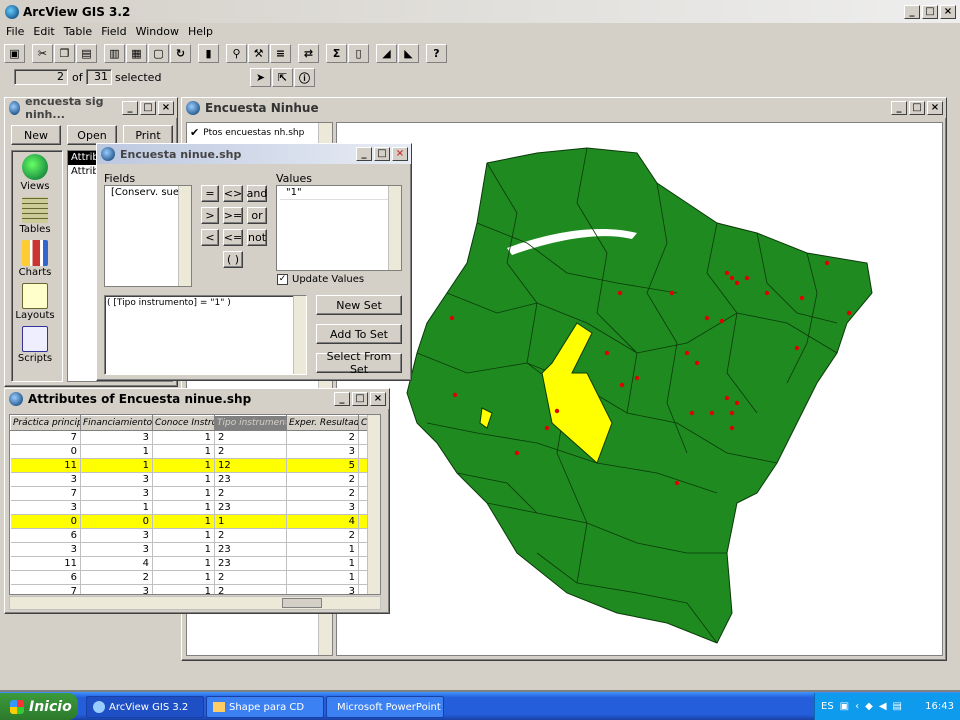 This screenshot has height=720, width=960. Describe the element at coordinates (282, 279) in the screenshot. I see `update-values-checkbox: ✓` at that location.